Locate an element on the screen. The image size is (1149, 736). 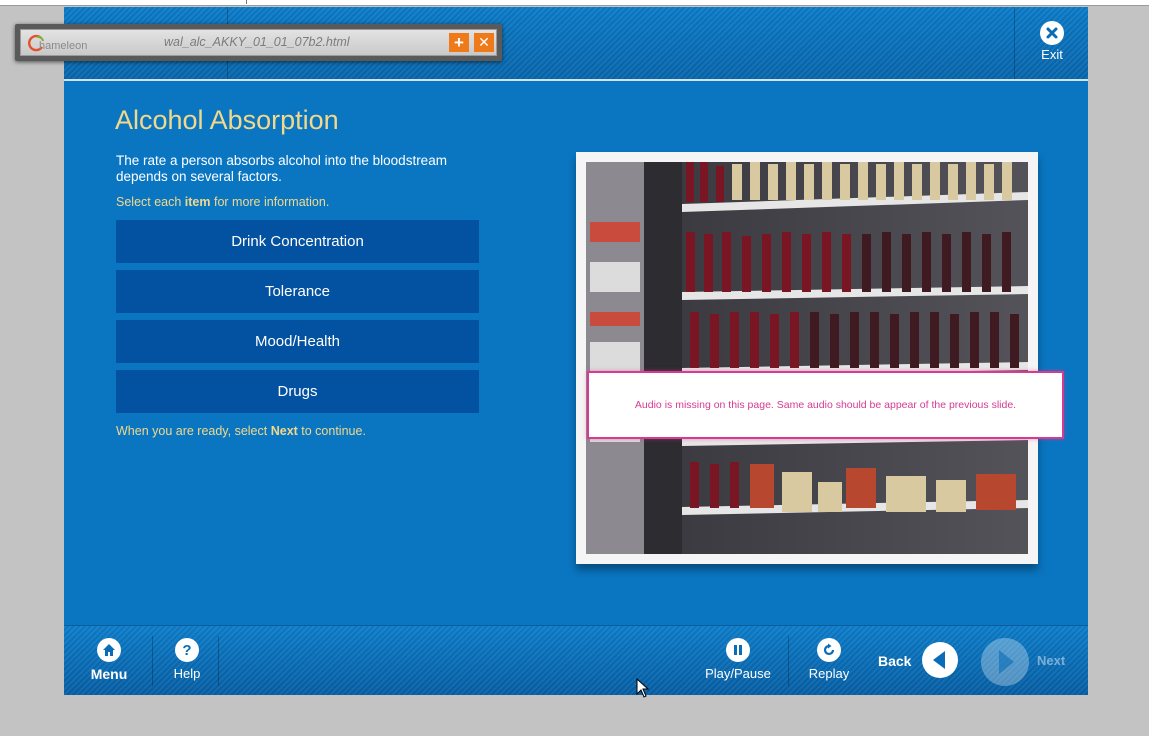
exit-close-icon is located at coordinates (1052, 33).